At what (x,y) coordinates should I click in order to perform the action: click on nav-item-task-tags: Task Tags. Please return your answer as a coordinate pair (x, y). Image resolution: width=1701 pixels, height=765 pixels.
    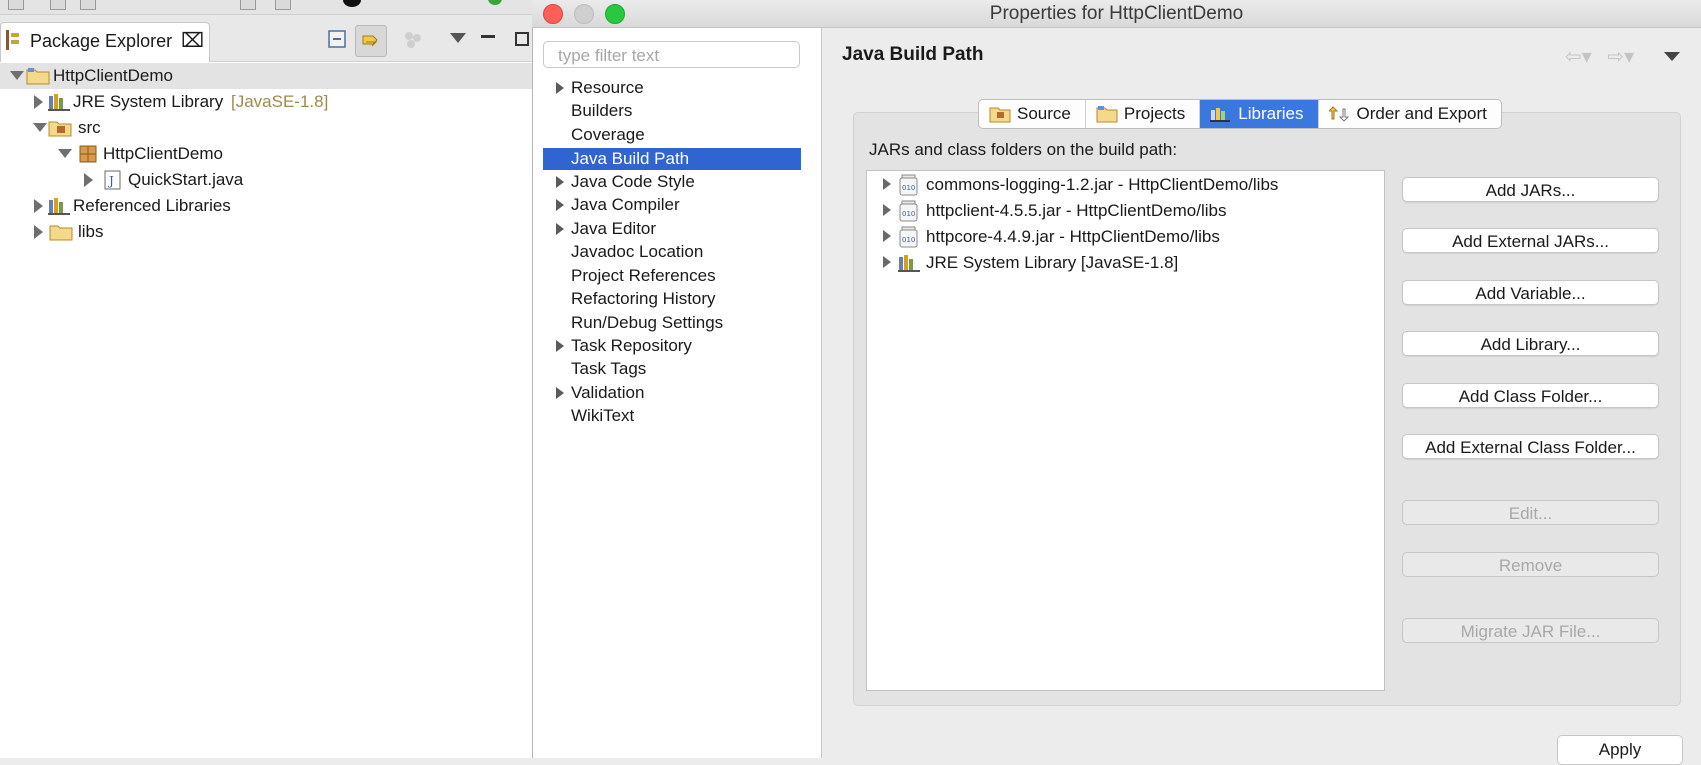
    Looking at the image, I should click on (672, 369).